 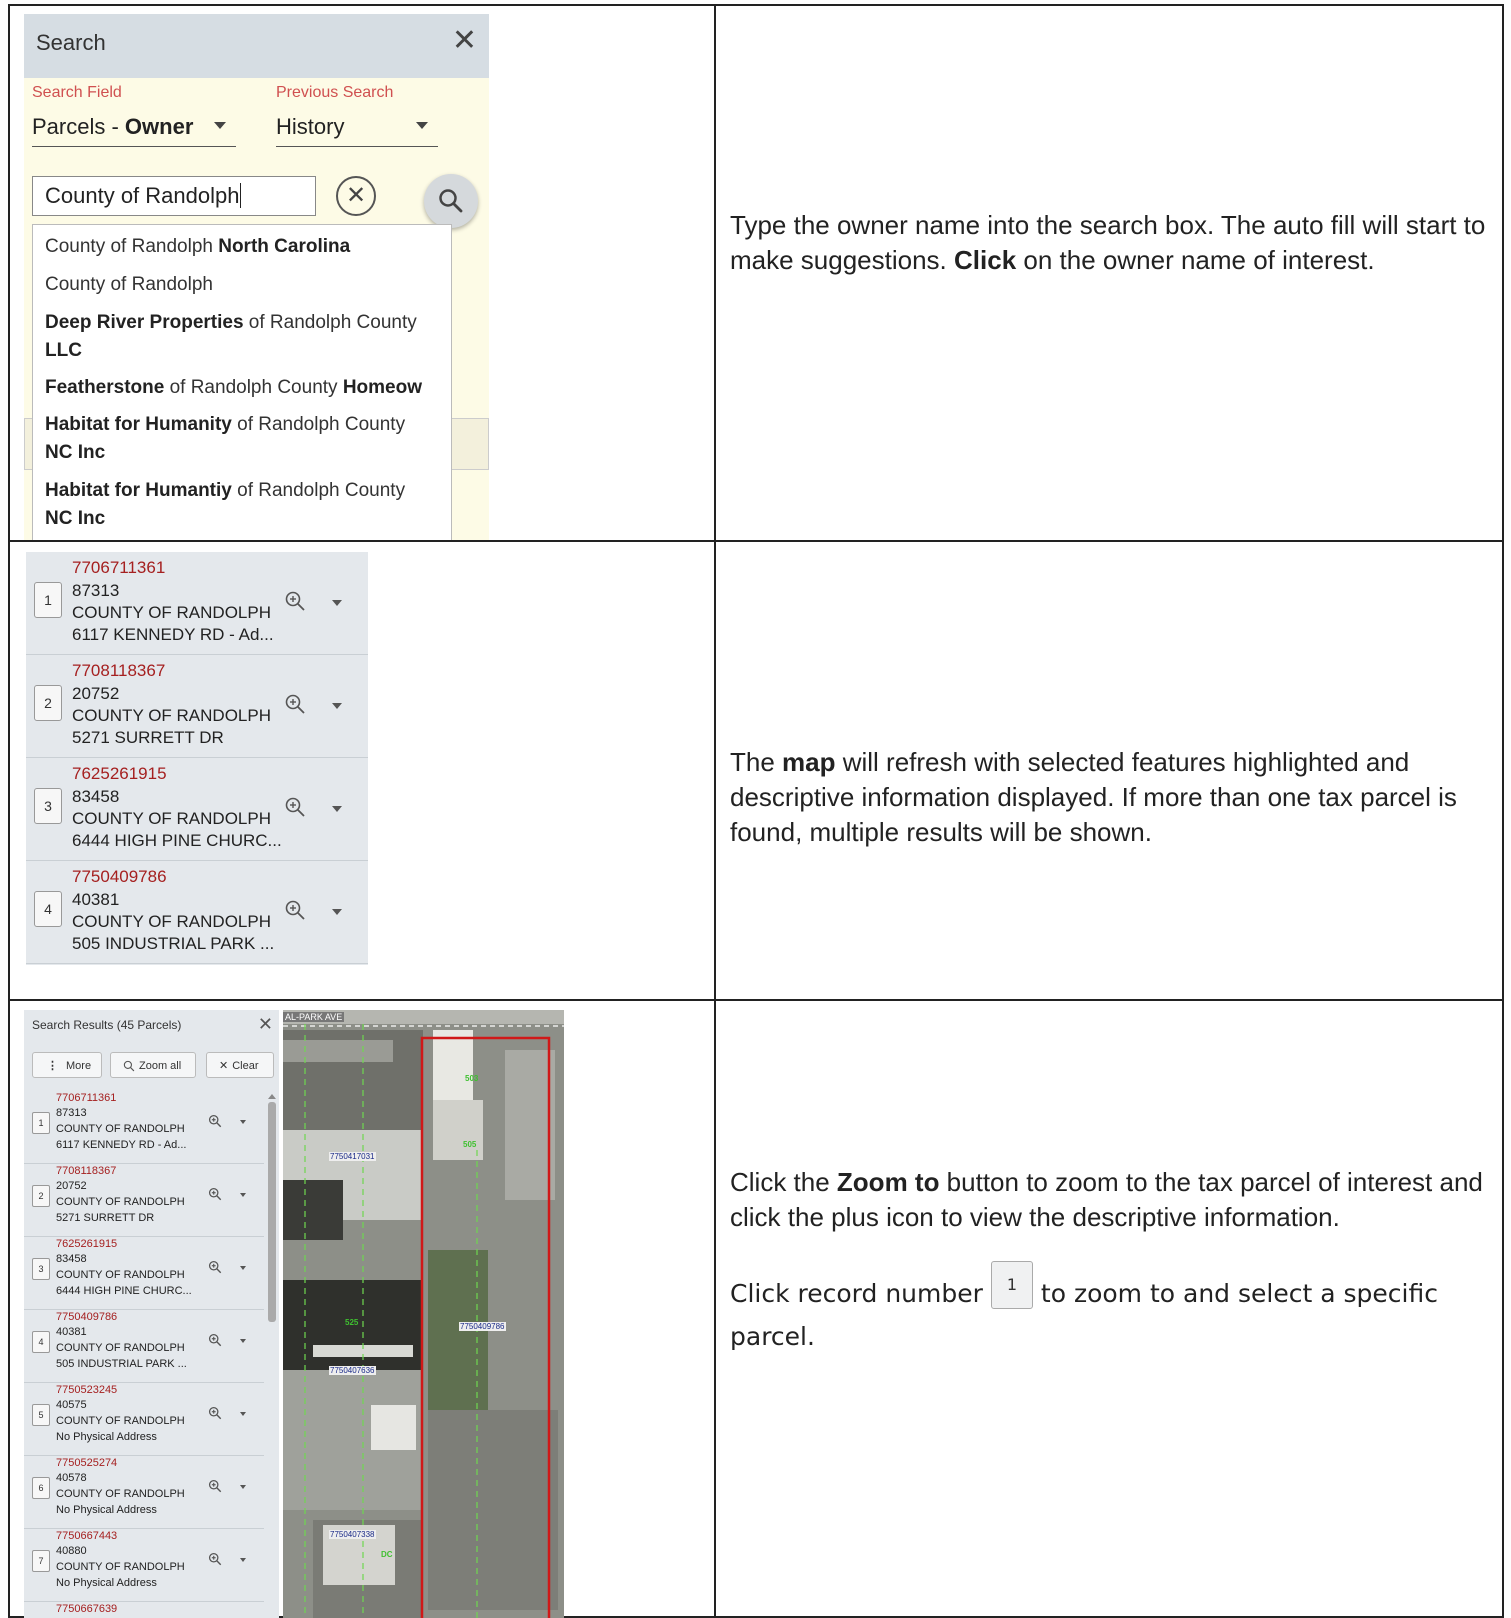 What do you see at coordinates (86, 1390) in the screenshot?
I see `parcel-pin: 7750523245` at bounding box center [86, 1390].